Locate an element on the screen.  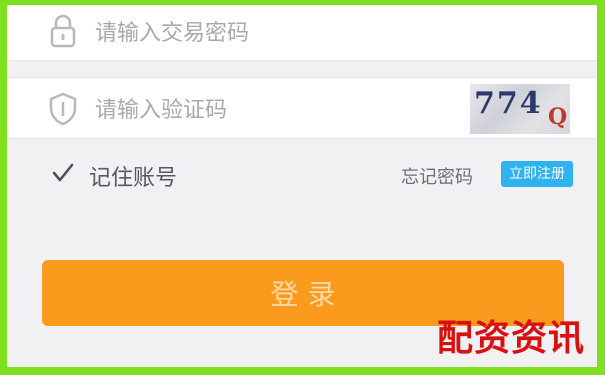
watermark-text: 配资资讯 is located at coordinates (510, 338).